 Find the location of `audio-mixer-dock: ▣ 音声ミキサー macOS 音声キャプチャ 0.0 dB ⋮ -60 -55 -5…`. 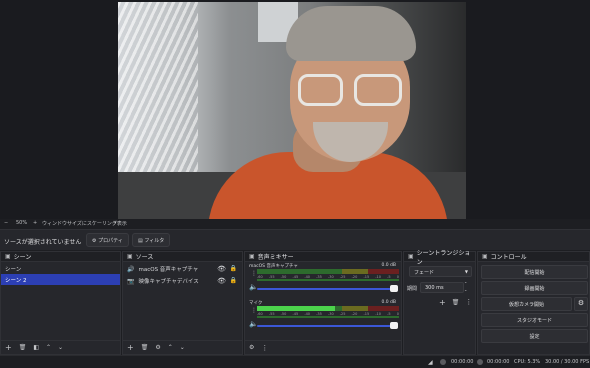

audio-mixer-dock: ▣ 音声ミキサー macOS 音声キャプチャ 0.0 dB ⋮ -60 -55 -5… is located at coordinates (323, 303).